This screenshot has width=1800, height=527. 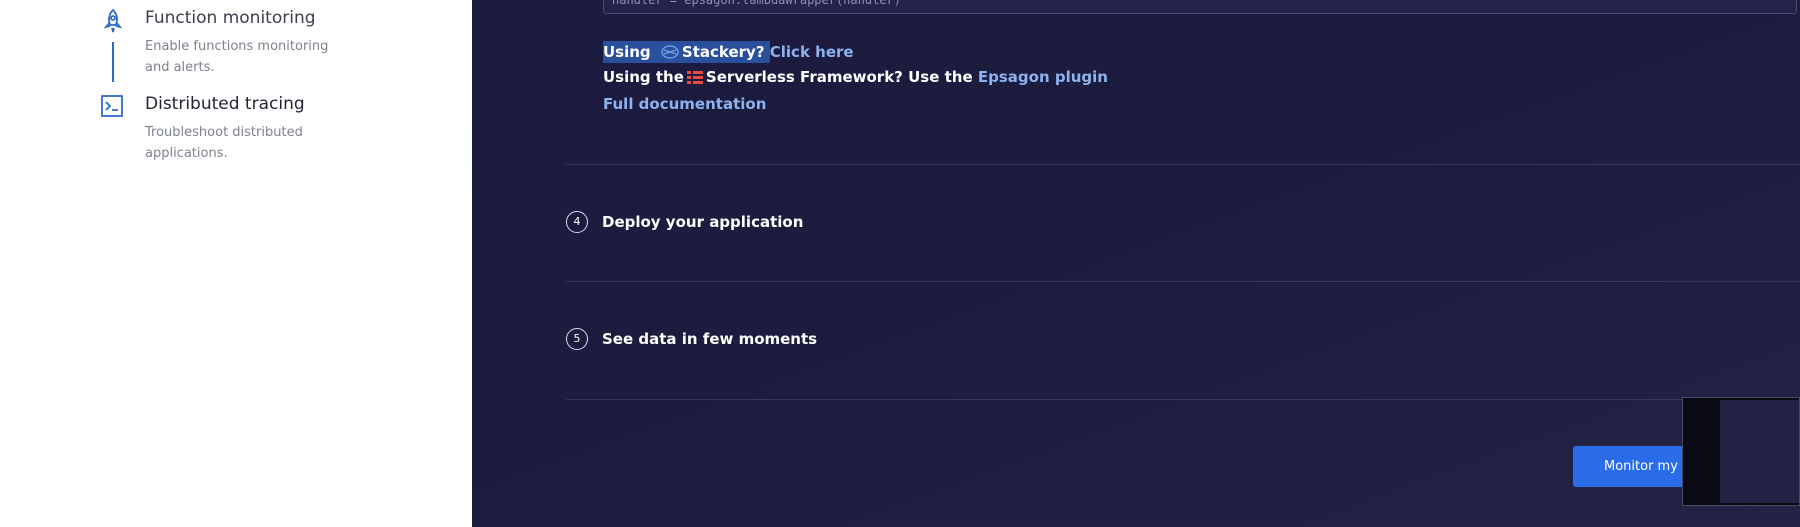 I want to click on serverless-logo-icon, so click(x=695, y=77).